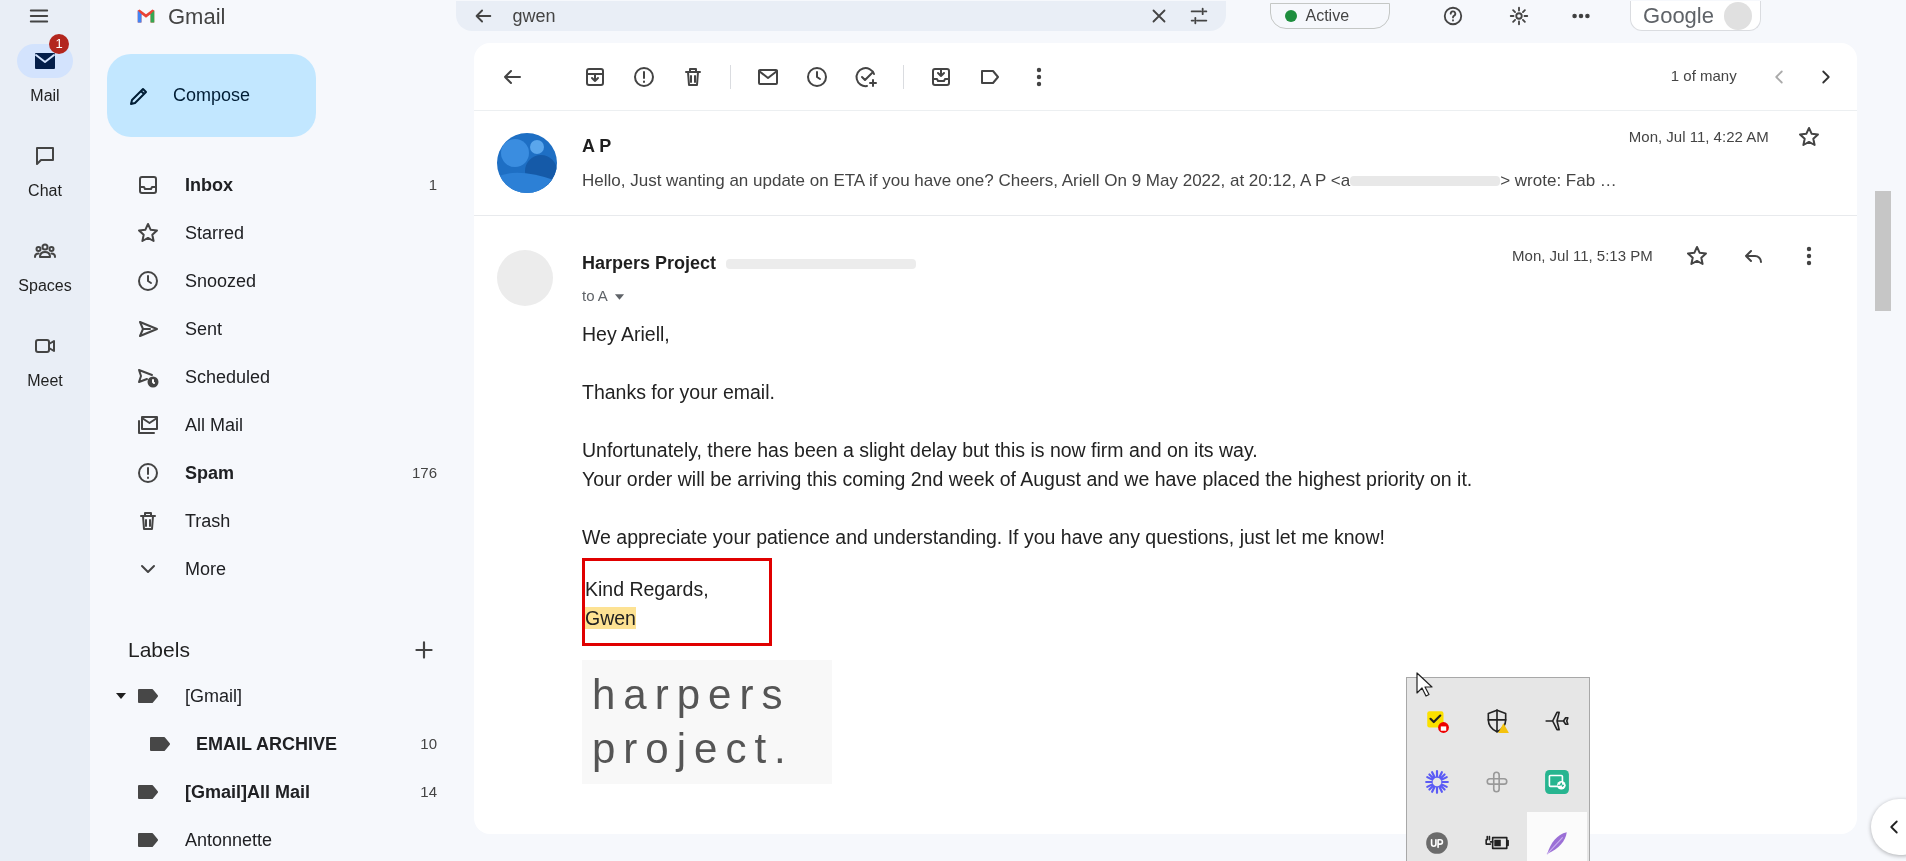  Describe the element at coordinates (282, 281) in the screenshot. I see `folder-item: Snoozed` at that location.